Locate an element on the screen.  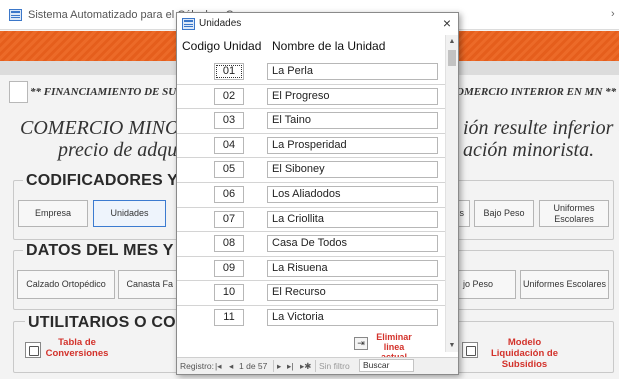
record-selector is located at coordinates (18, 92).